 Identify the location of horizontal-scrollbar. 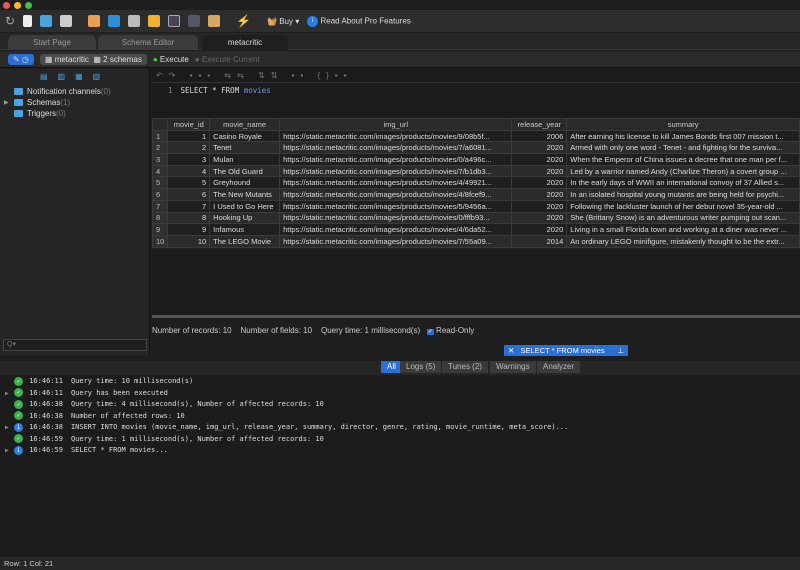
(476, 316).